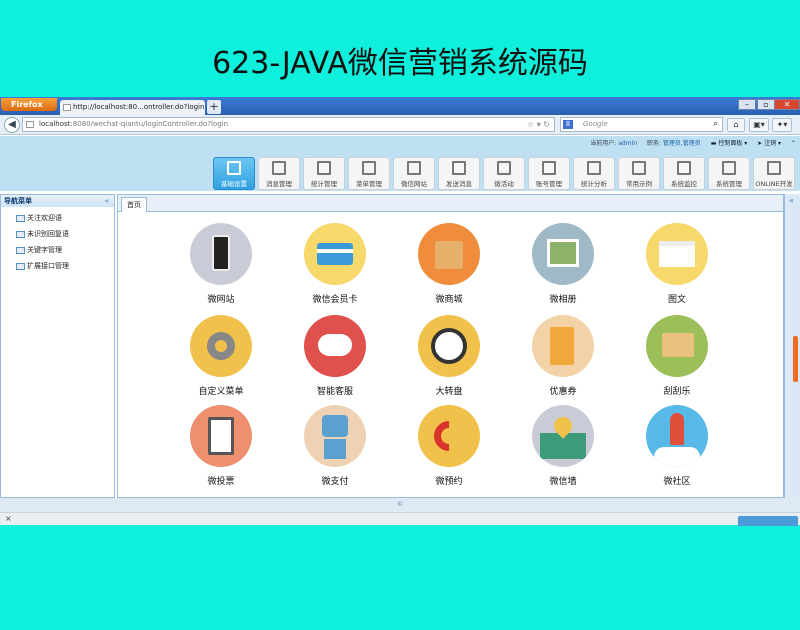 The image size is (800, 630). What do you see at coordinates (334, 392) in the screenshot?
I see `feature-tile-label: 智能客服` at bounding box center [334, 392].